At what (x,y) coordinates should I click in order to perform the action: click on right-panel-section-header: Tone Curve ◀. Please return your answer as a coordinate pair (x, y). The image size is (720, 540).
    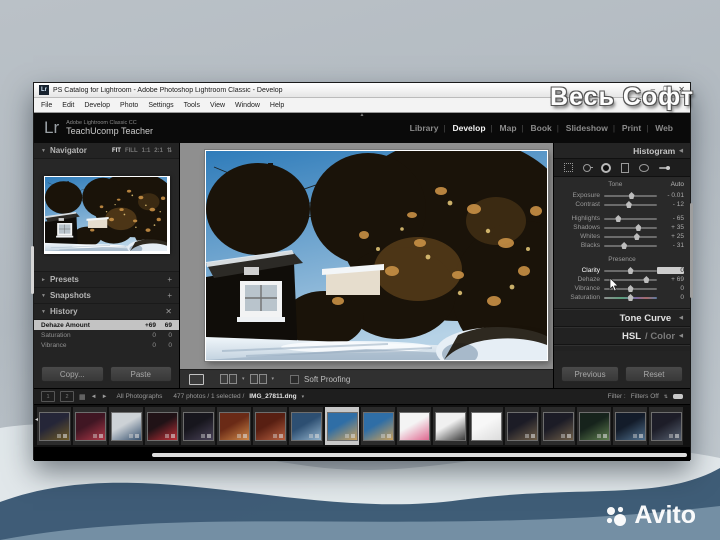
    Looking at the image, I should click on (622, 318).